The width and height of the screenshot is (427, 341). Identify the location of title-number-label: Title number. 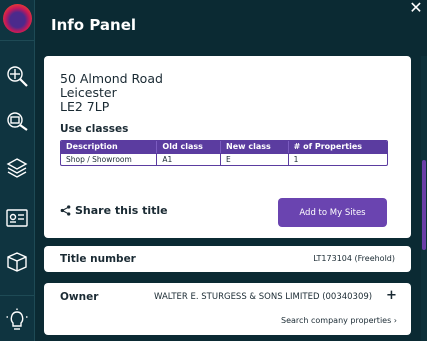
(98, 259).